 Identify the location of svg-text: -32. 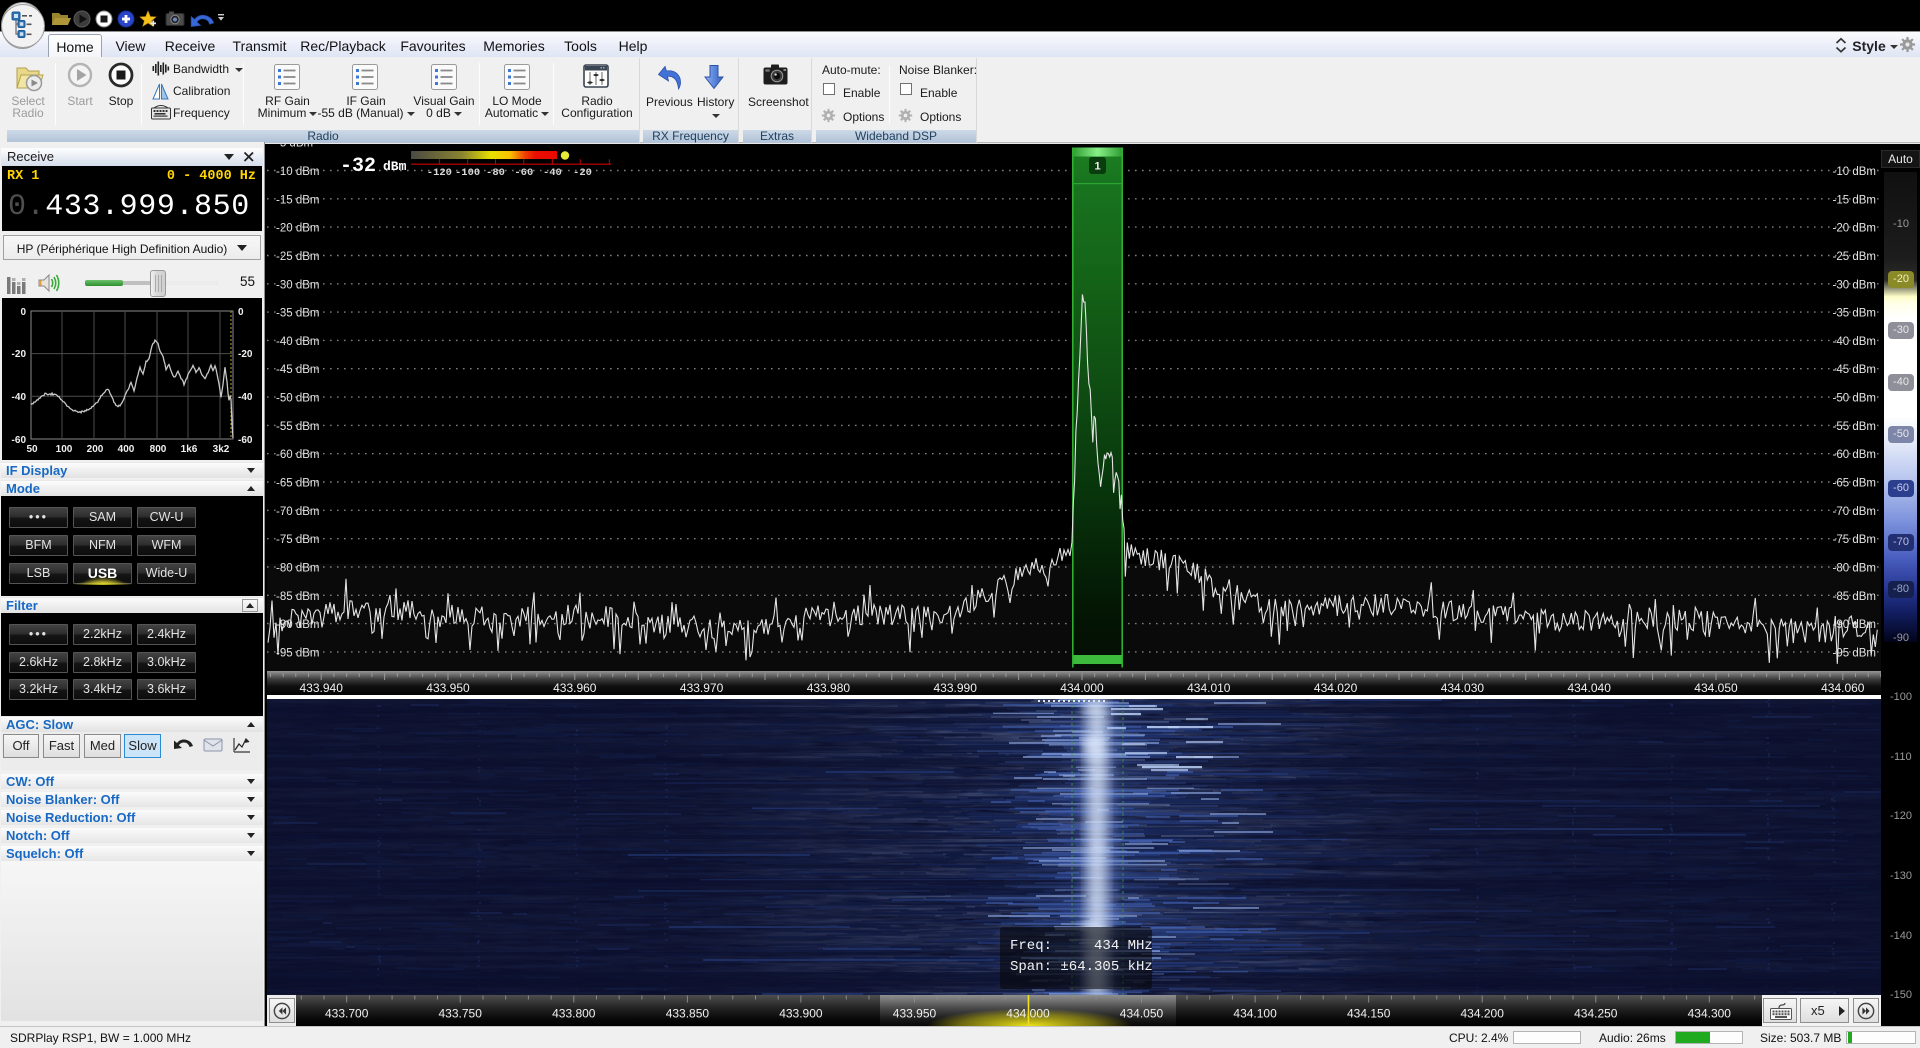
(358, 166).